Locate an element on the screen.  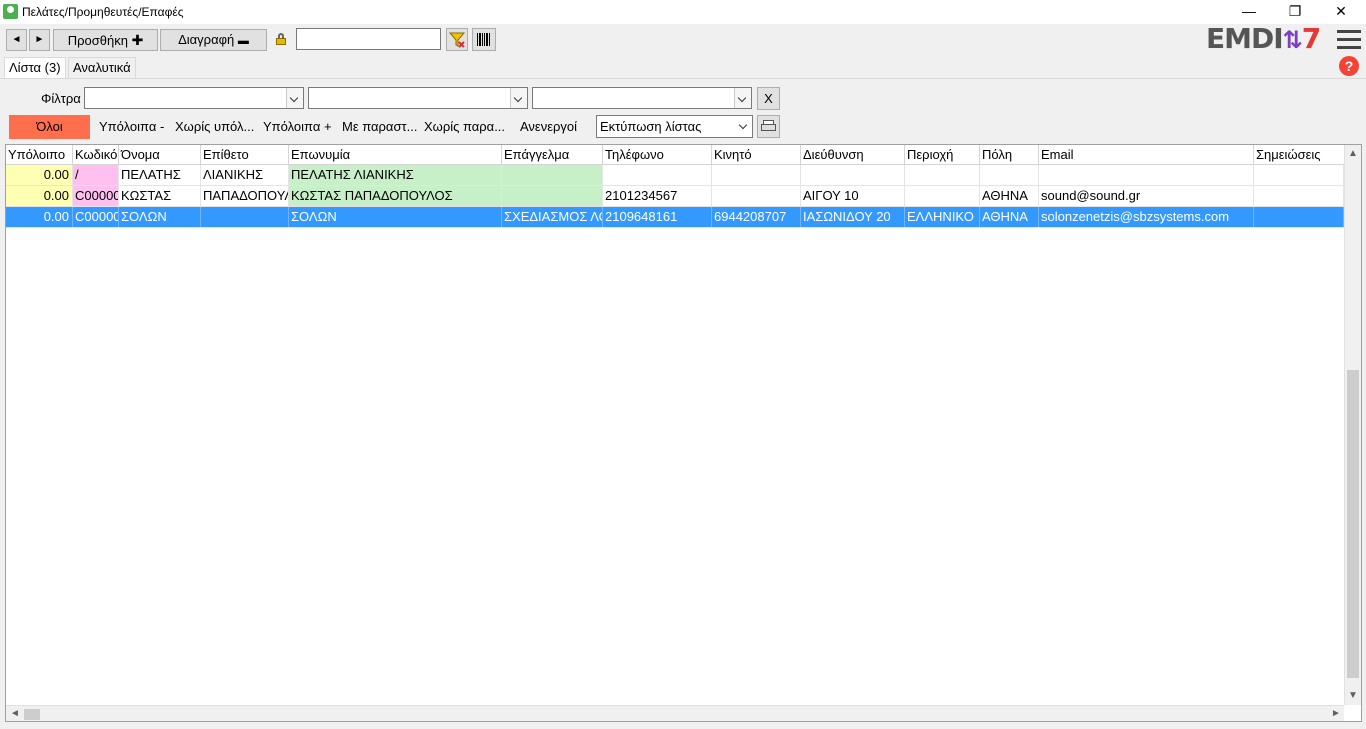
column-header-balance: Υπόλοιπο is located at coordinates (39, 155).